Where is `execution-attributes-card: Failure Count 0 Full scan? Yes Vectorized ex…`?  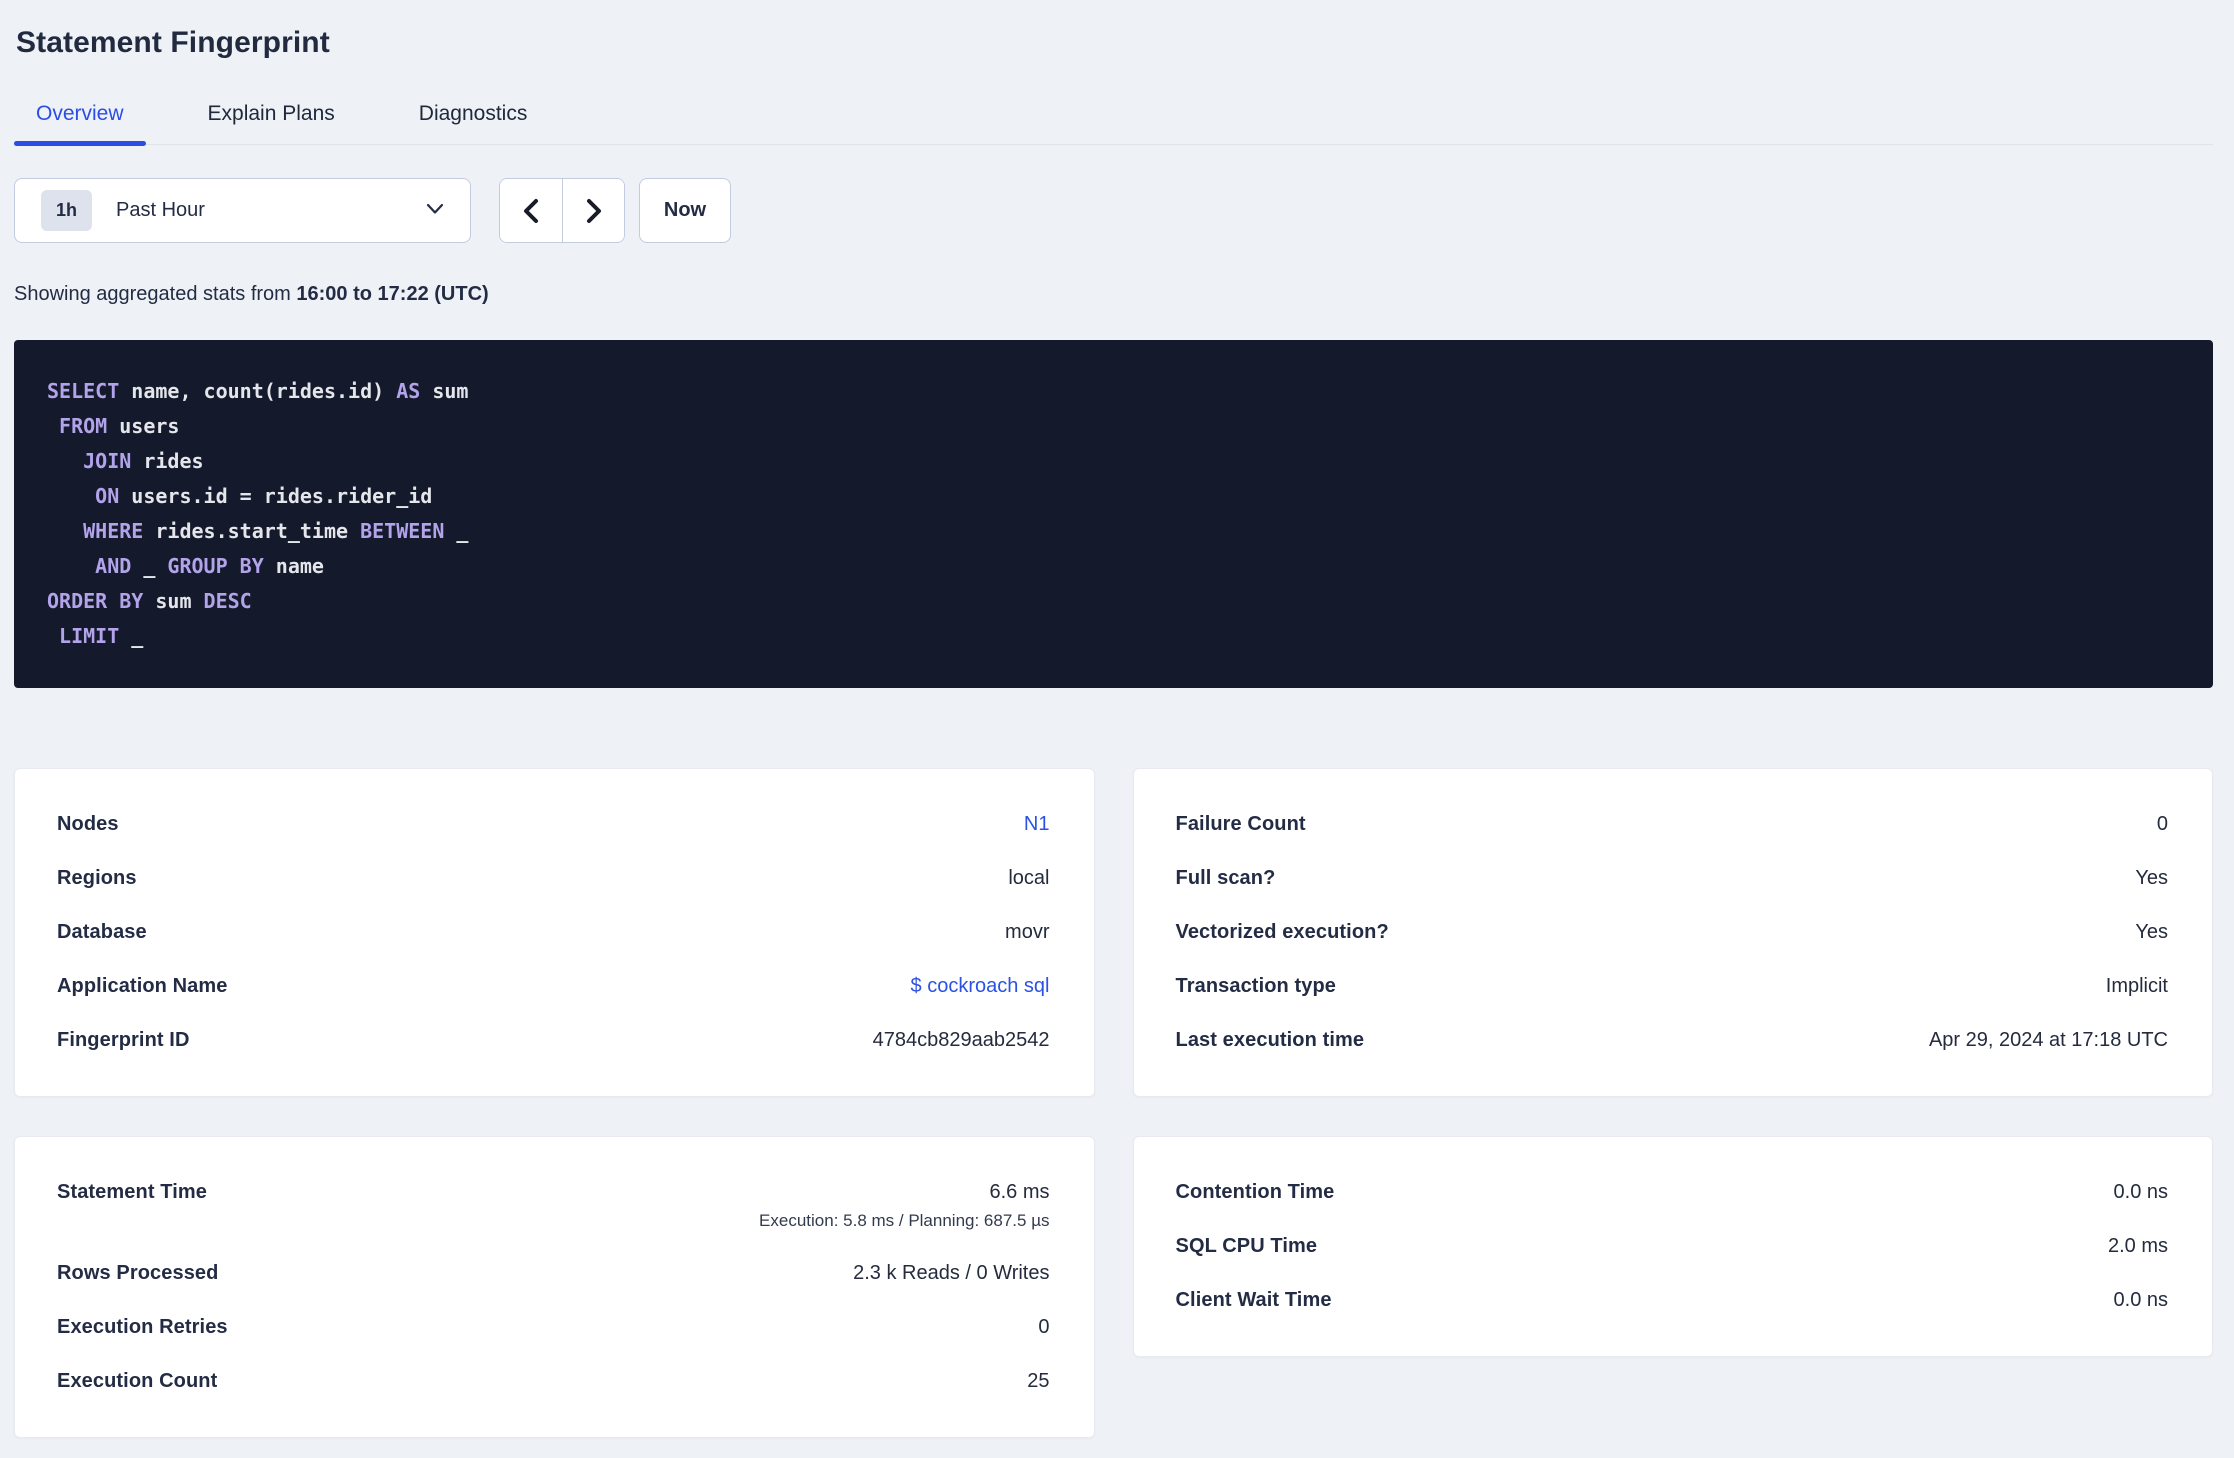 execution-attributes-card: Failure Count 0 Full scan? Yes Vectorized ex… is located at coordinates (1672, 932).